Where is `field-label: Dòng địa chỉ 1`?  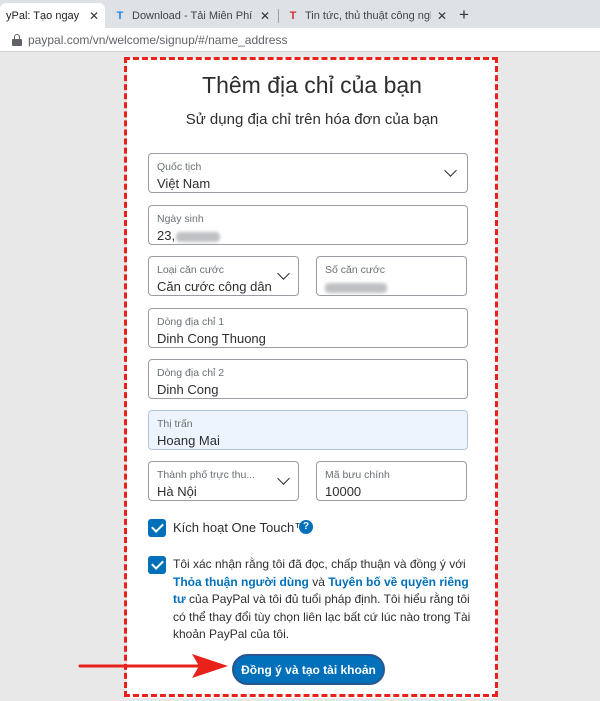 field-label: Dòng địa chỉ 1 is located at coordinates (191, 322).